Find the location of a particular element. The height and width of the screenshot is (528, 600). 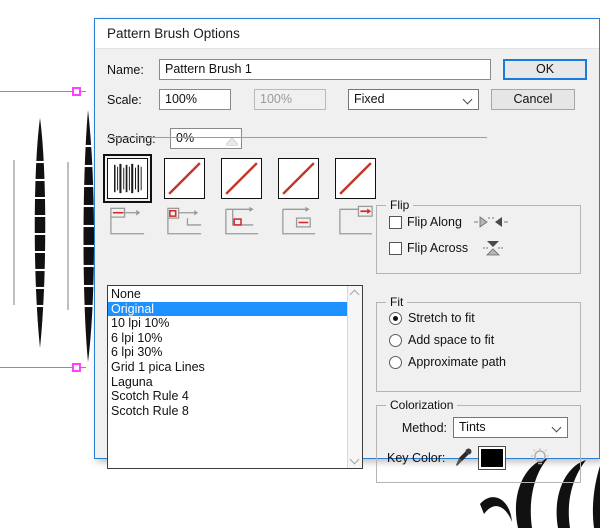

fit-option-approximate: Approximate path is located at coordinates (484, 362).